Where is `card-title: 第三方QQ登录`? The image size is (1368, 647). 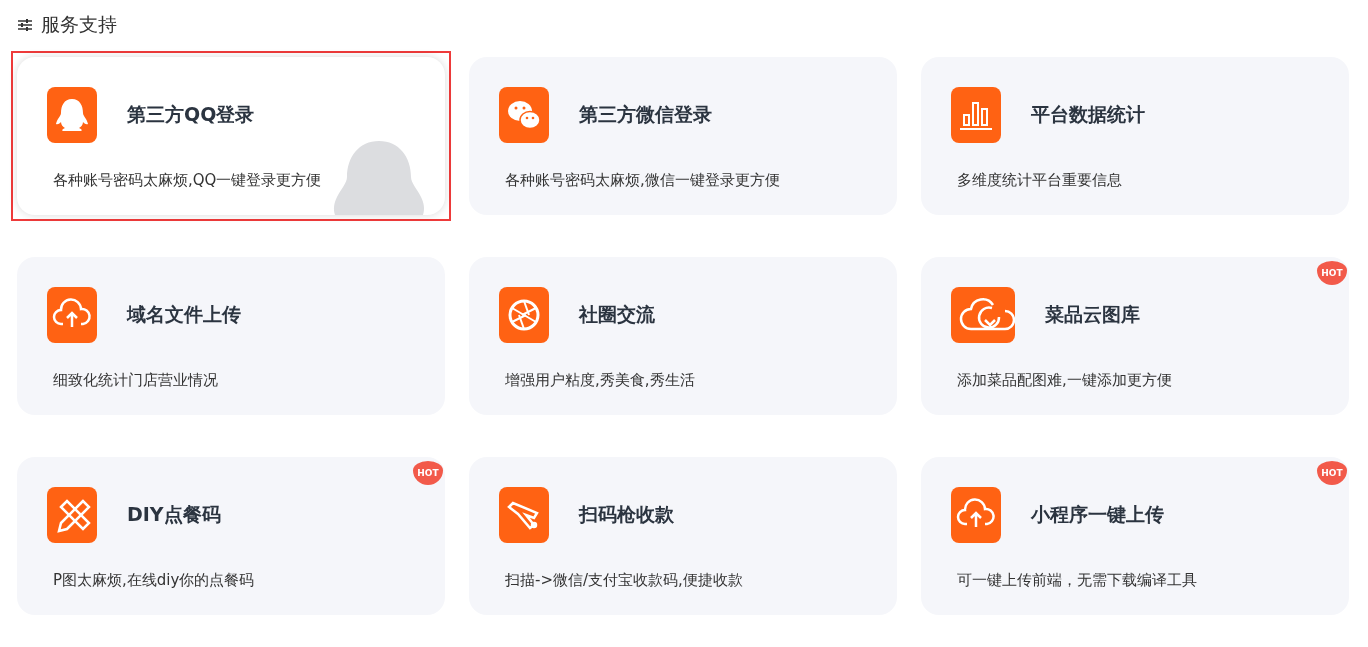
card-title: 第三方QQ登录 is located at coordinates (191, 114).